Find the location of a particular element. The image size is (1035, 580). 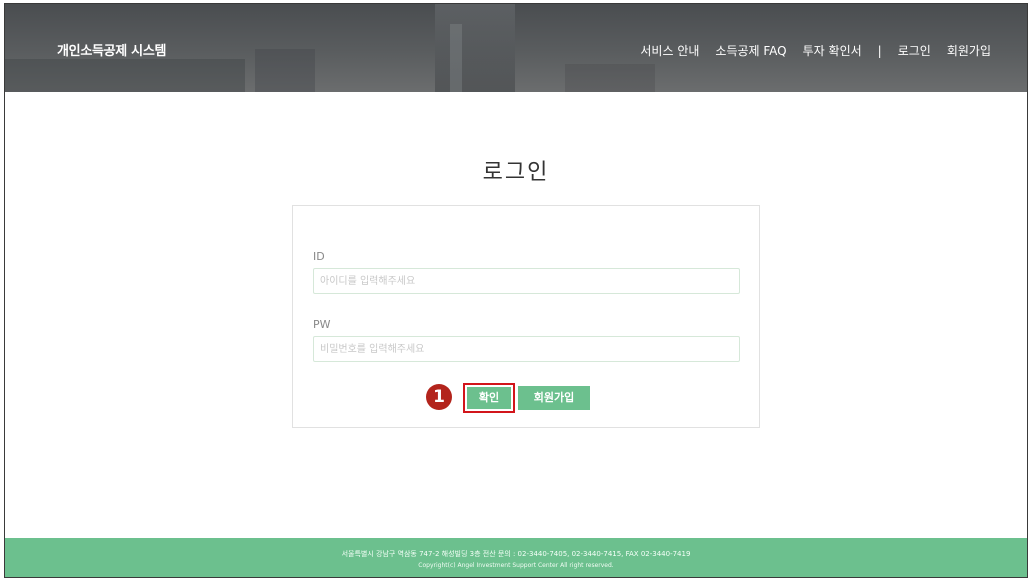

signup-button: 회원가입 is located at coordinates (554, 398).